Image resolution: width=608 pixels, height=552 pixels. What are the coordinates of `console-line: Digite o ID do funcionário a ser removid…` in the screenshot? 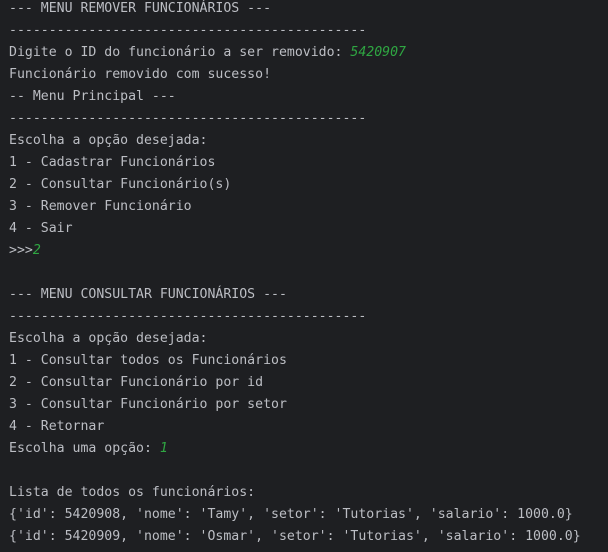 It's located at (308, 53).